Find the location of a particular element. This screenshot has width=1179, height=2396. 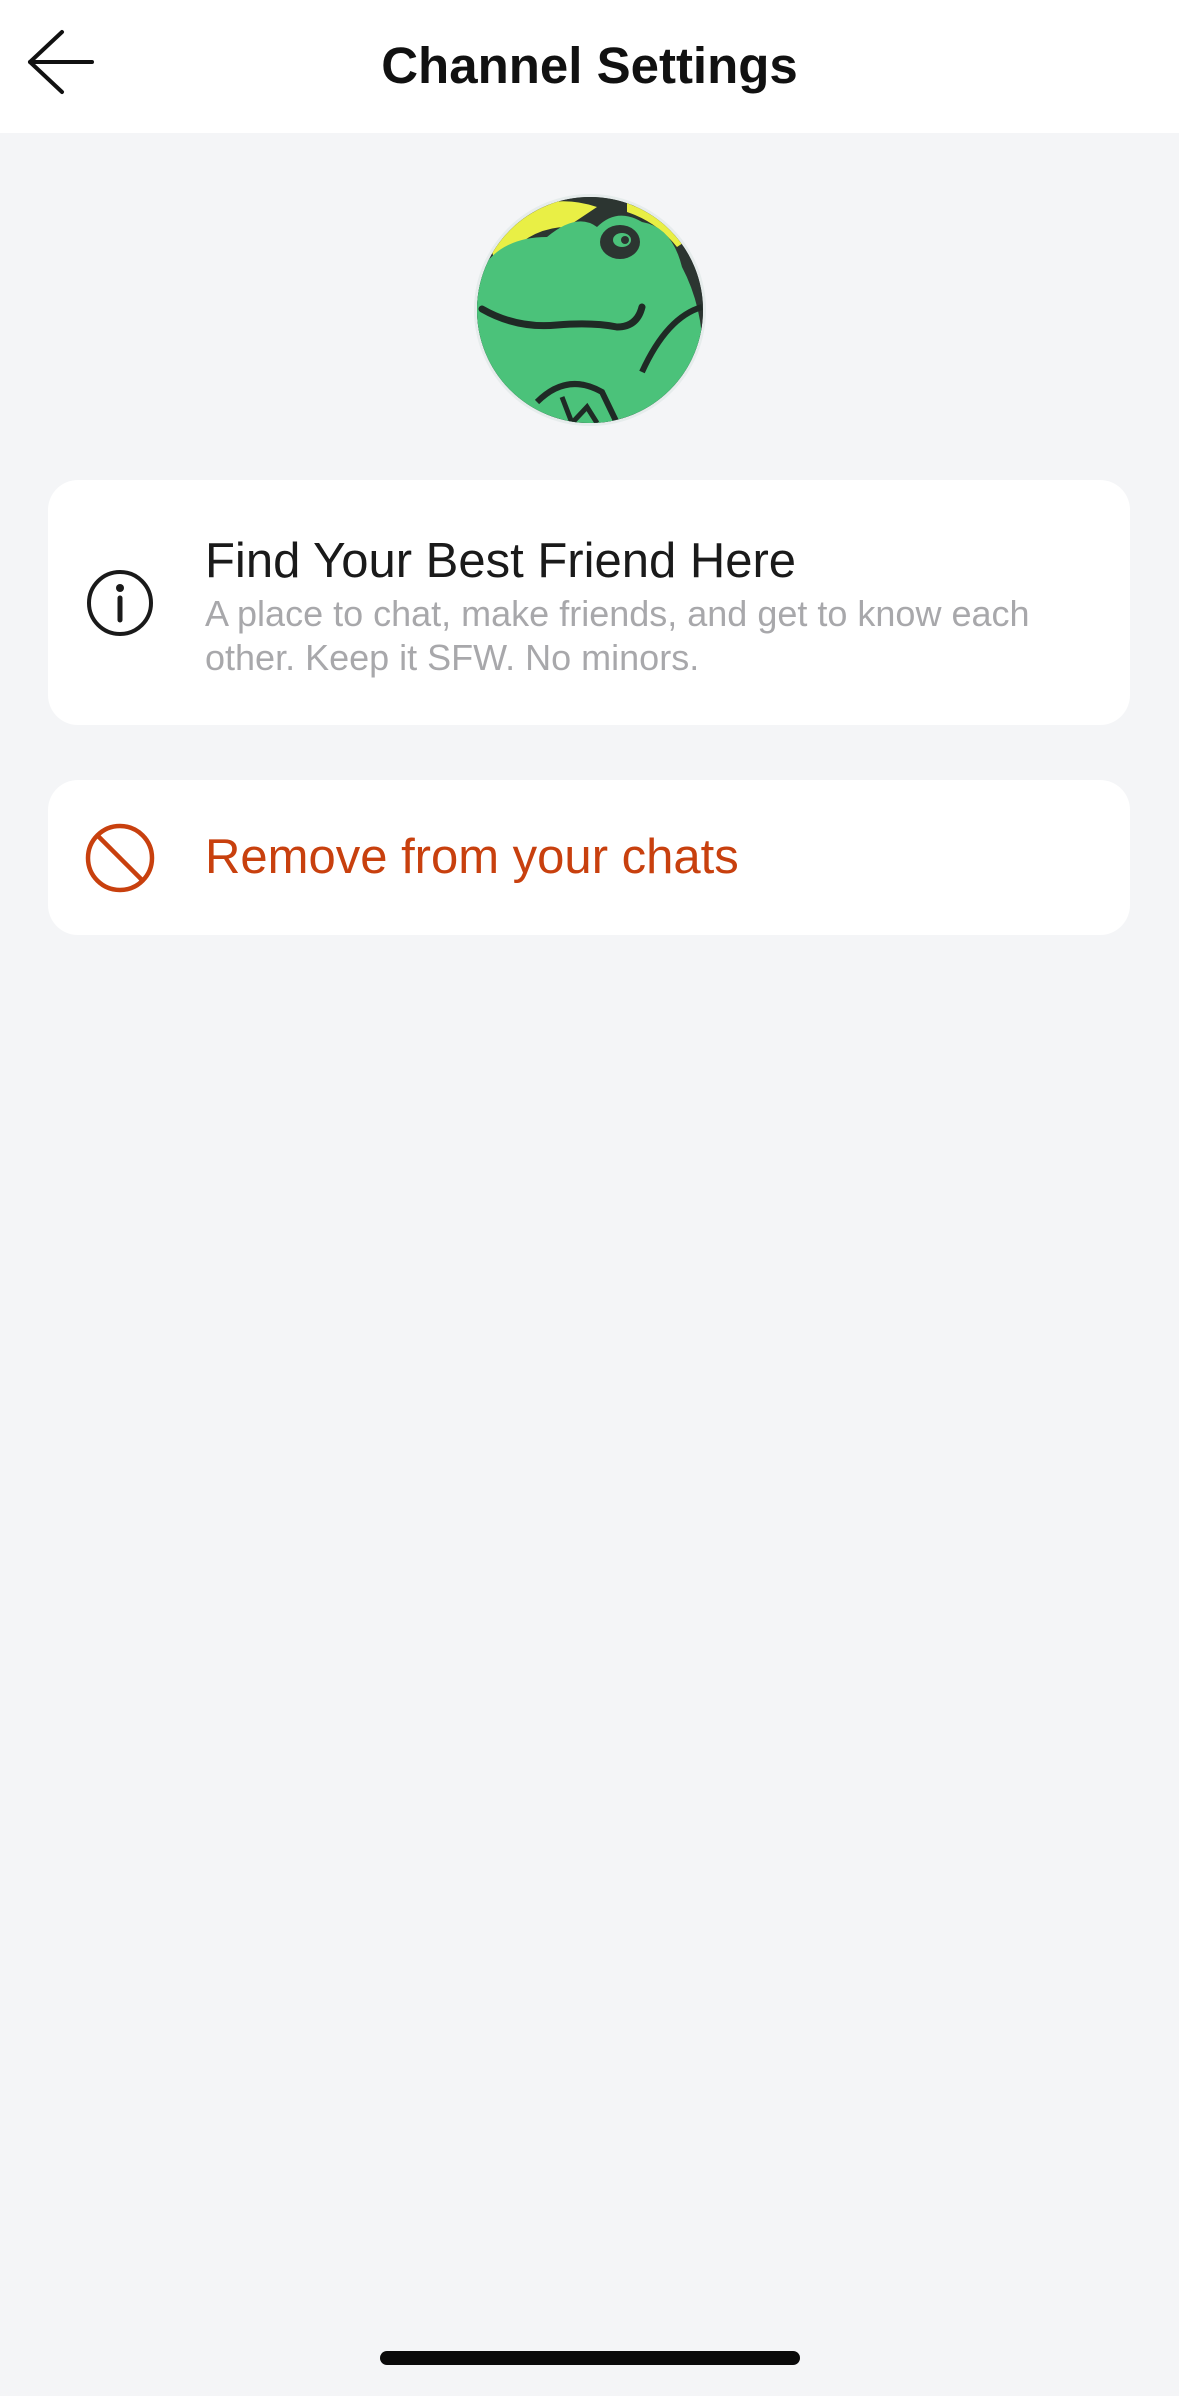

channel-avatar is located at coordinates (590, 310).